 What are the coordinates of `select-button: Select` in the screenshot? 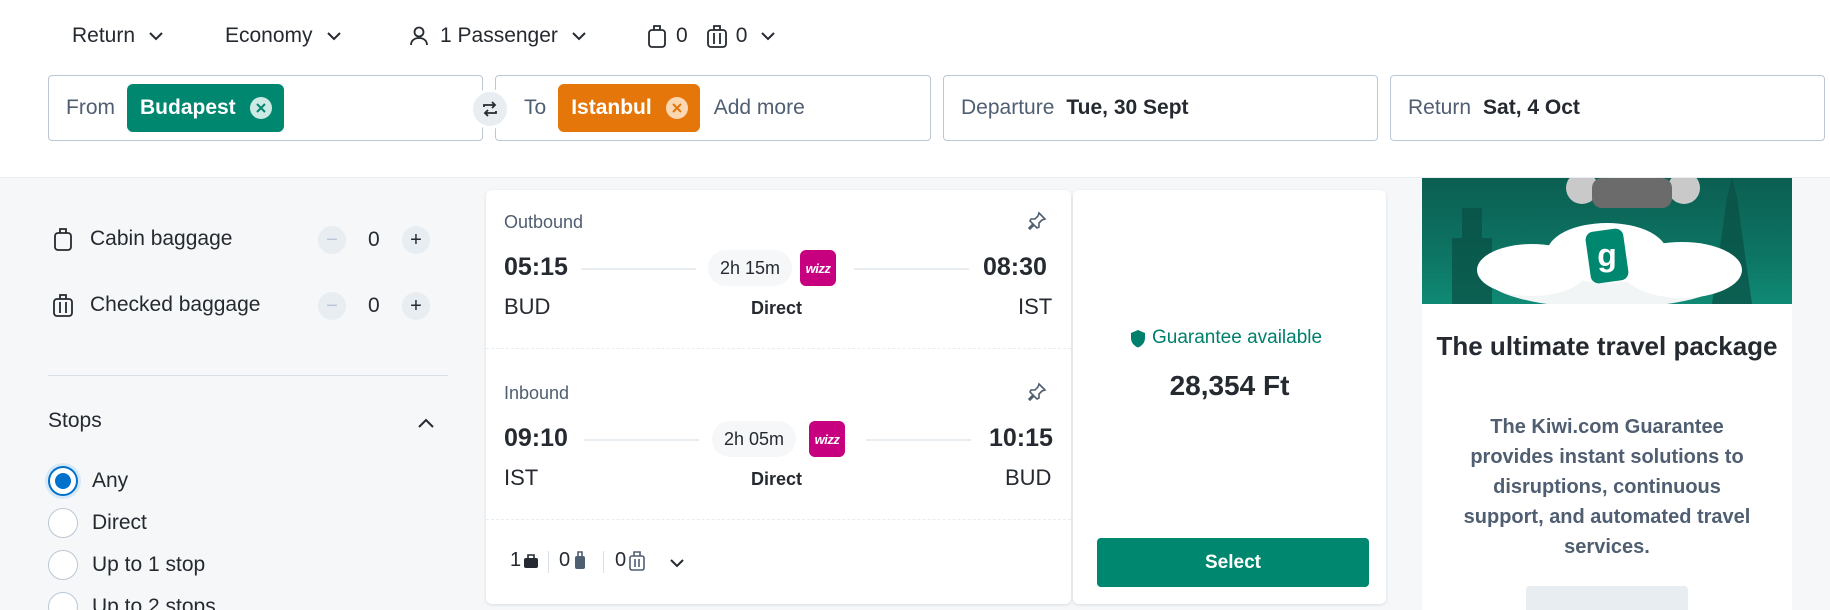 It's located at (1233, 562).